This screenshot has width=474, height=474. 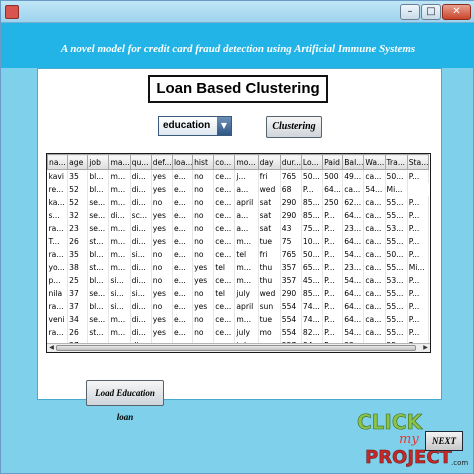 I want to click on clustering-button: Clustering, so click(x=294, y=127).